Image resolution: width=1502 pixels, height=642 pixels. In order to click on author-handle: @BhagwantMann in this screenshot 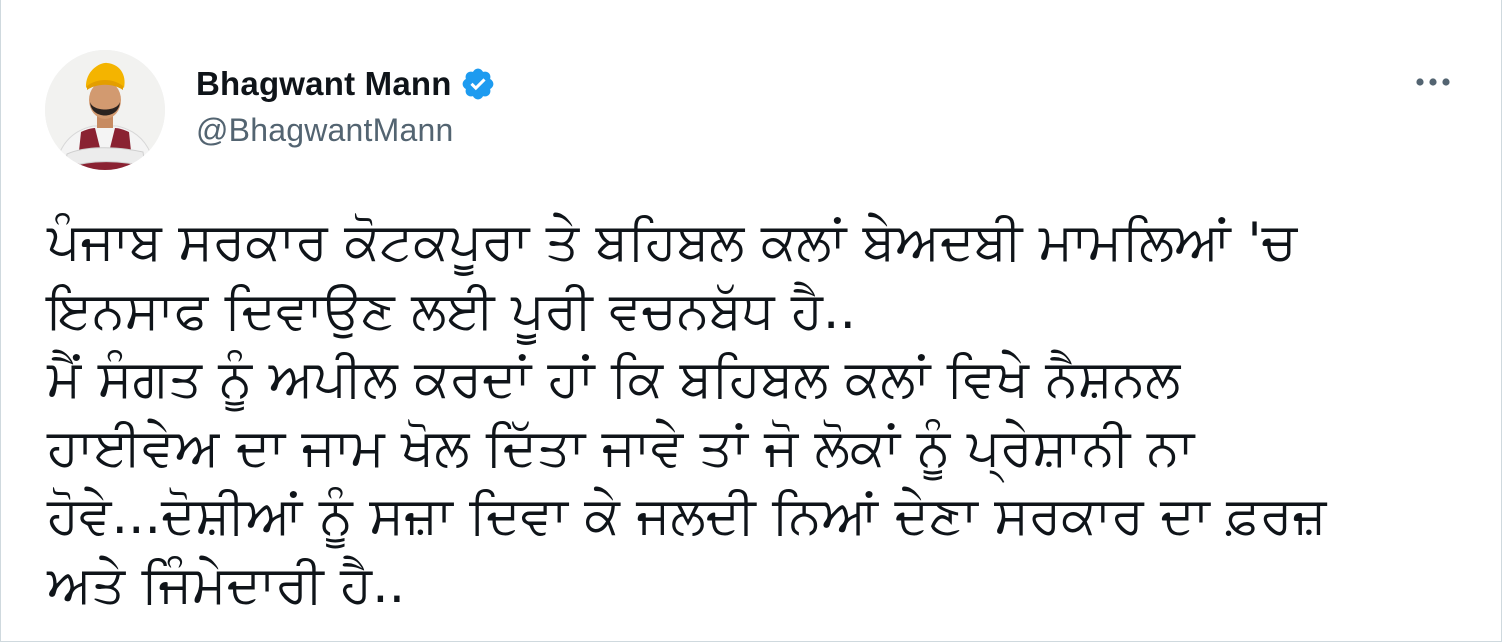, I will do `click(324, 130)`.